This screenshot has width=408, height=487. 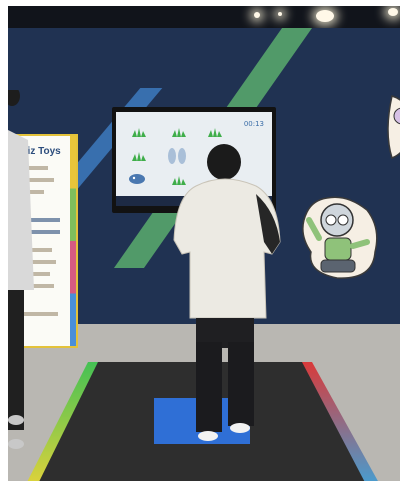 I want to click on sign-color-strip, so click(x=73, y=241).